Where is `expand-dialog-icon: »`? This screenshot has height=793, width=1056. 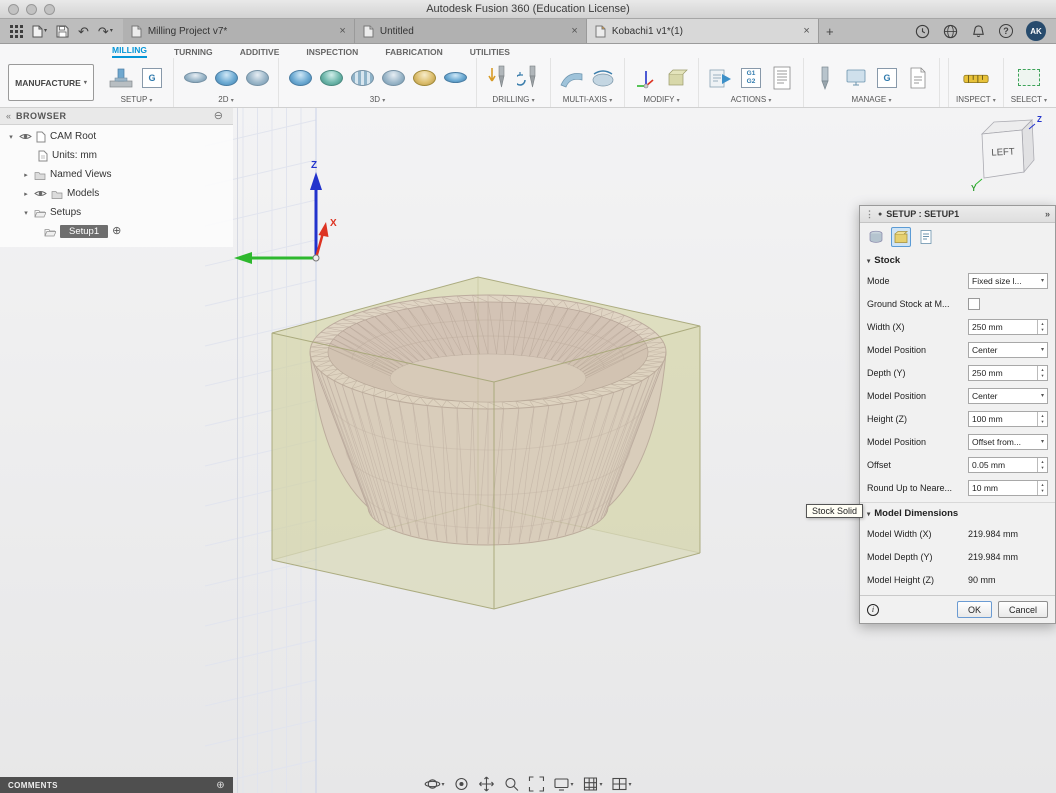
expand-dialog-icon: » is located at coordinates (1047, 214).